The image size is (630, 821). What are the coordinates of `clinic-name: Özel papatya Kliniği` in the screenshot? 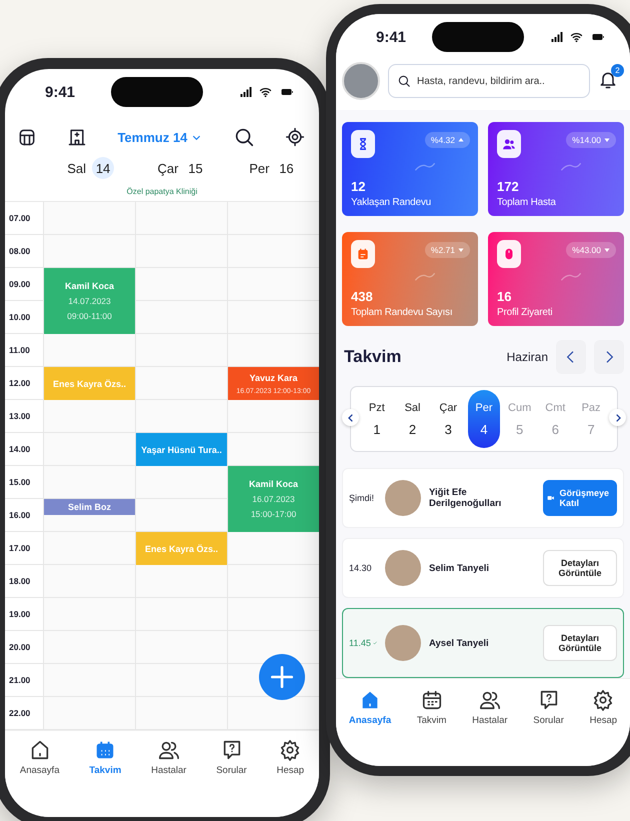 It's located at (162, 192).